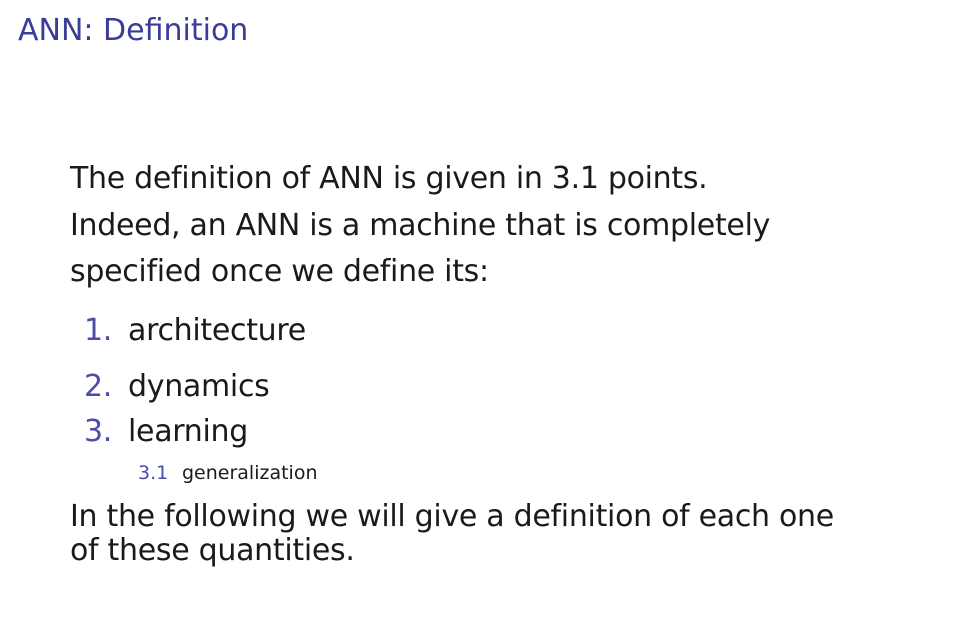  Describe the element at coordinates (217, 330) in the screenshot. I see `item-label: architecture` at that location.